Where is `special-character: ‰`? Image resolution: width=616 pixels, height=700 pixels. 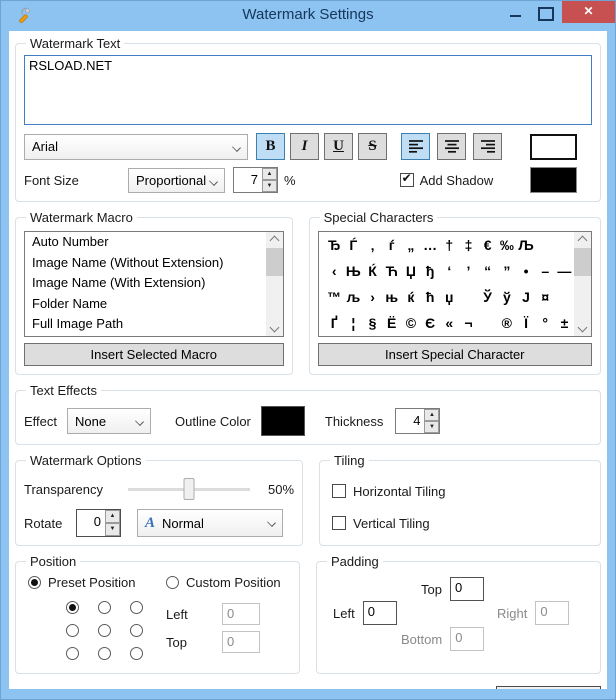 special-character: ‰ is located at coordinates (506, 245).